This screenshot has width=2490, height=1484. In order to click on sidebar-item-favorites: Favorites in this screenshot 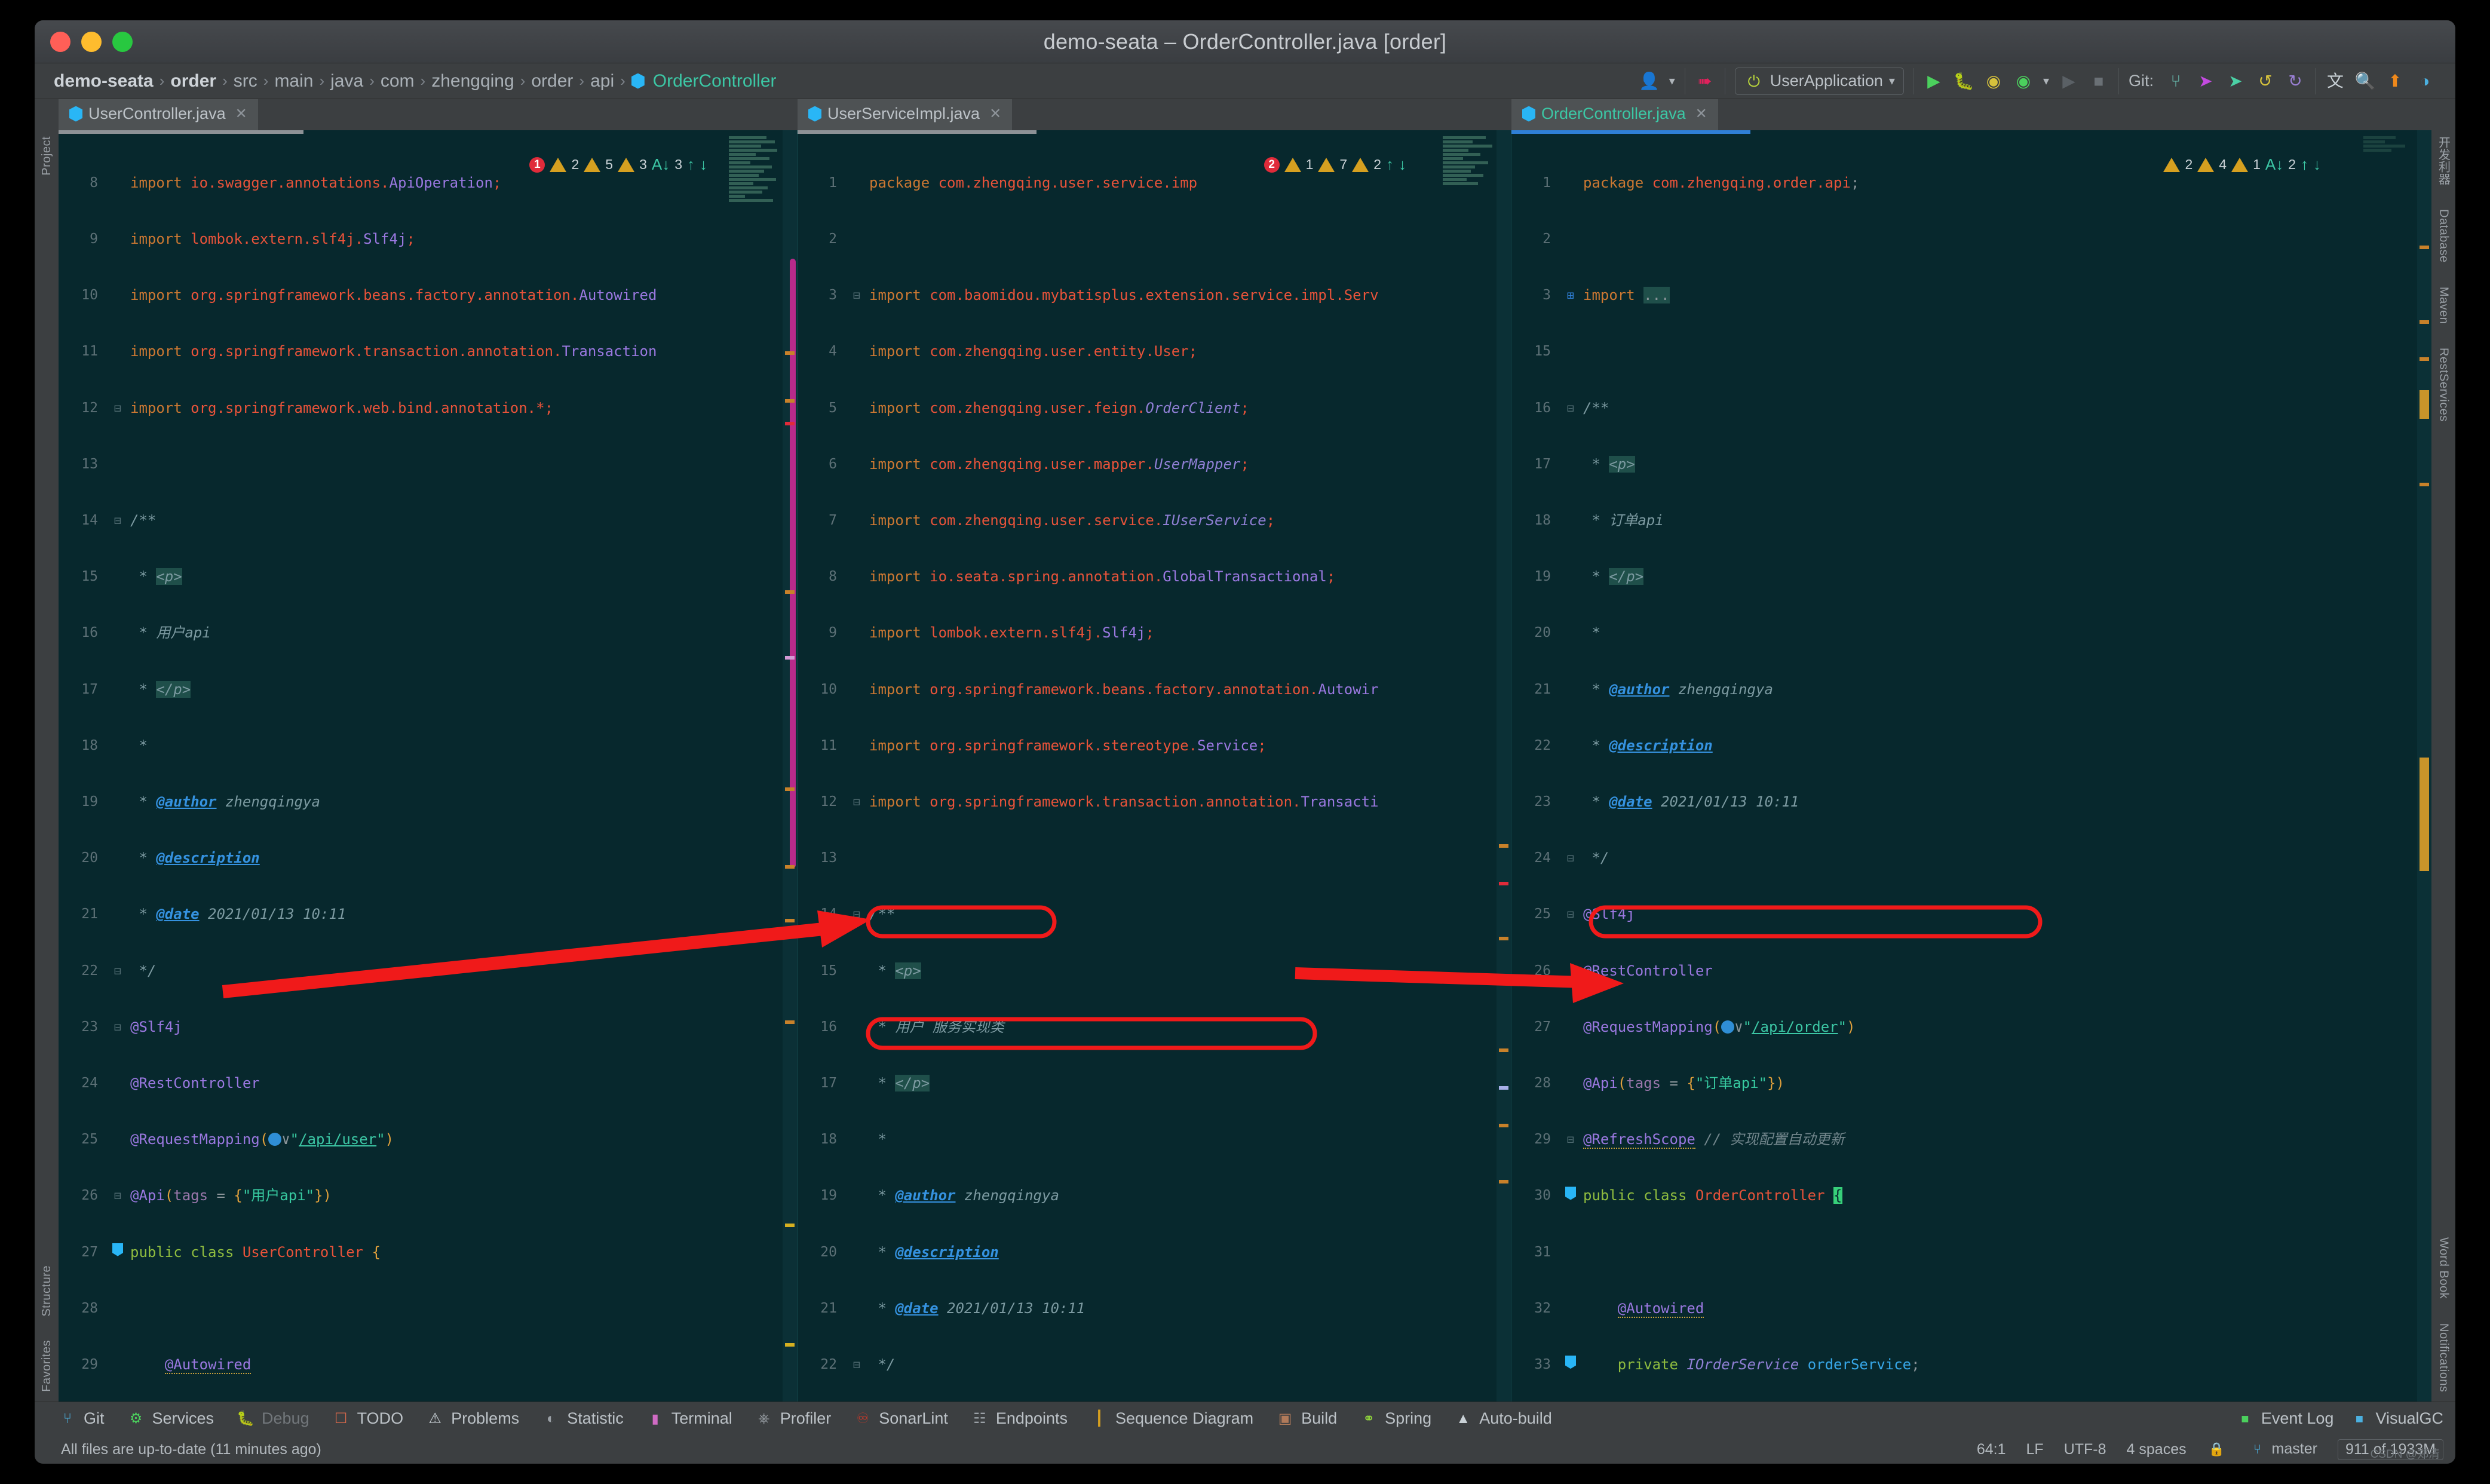, I will do `click(47, 1366)`.